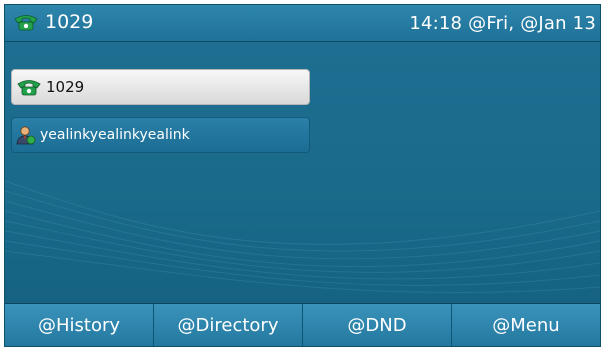 Image resolution: width=605 pixels, height=351 pixels. I want to click on contact-icon, so click(26, 135).